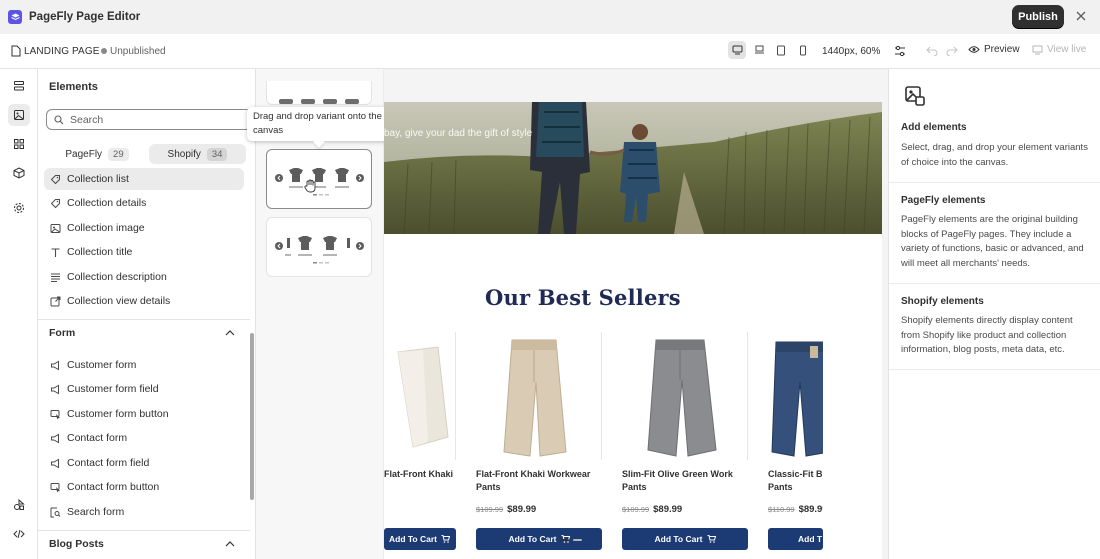 The image size is (1100, 559). I want to click on element-customer-form-button: Customer form button, so click(144, 414).